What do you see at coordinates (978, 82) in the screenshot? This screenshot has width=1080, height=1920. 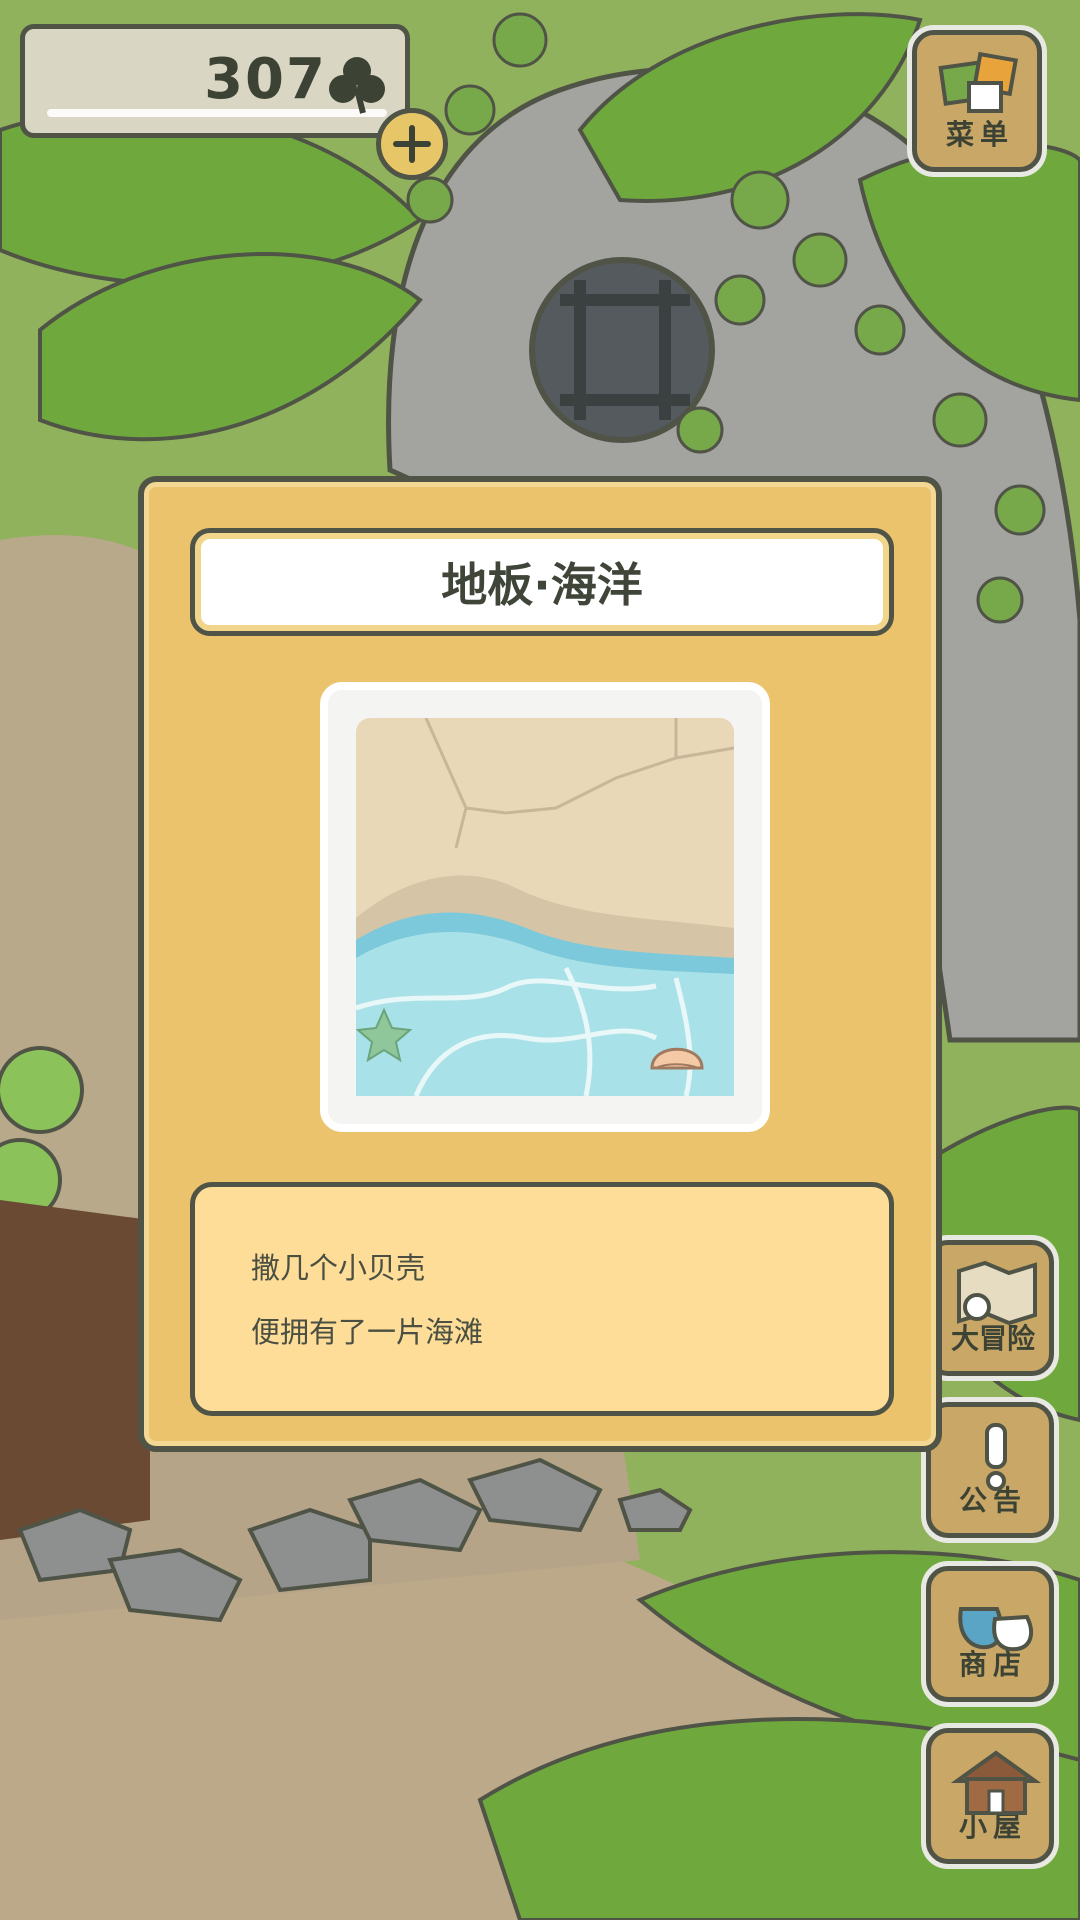 I see `menu-icon` at bounding box center [978, 82].